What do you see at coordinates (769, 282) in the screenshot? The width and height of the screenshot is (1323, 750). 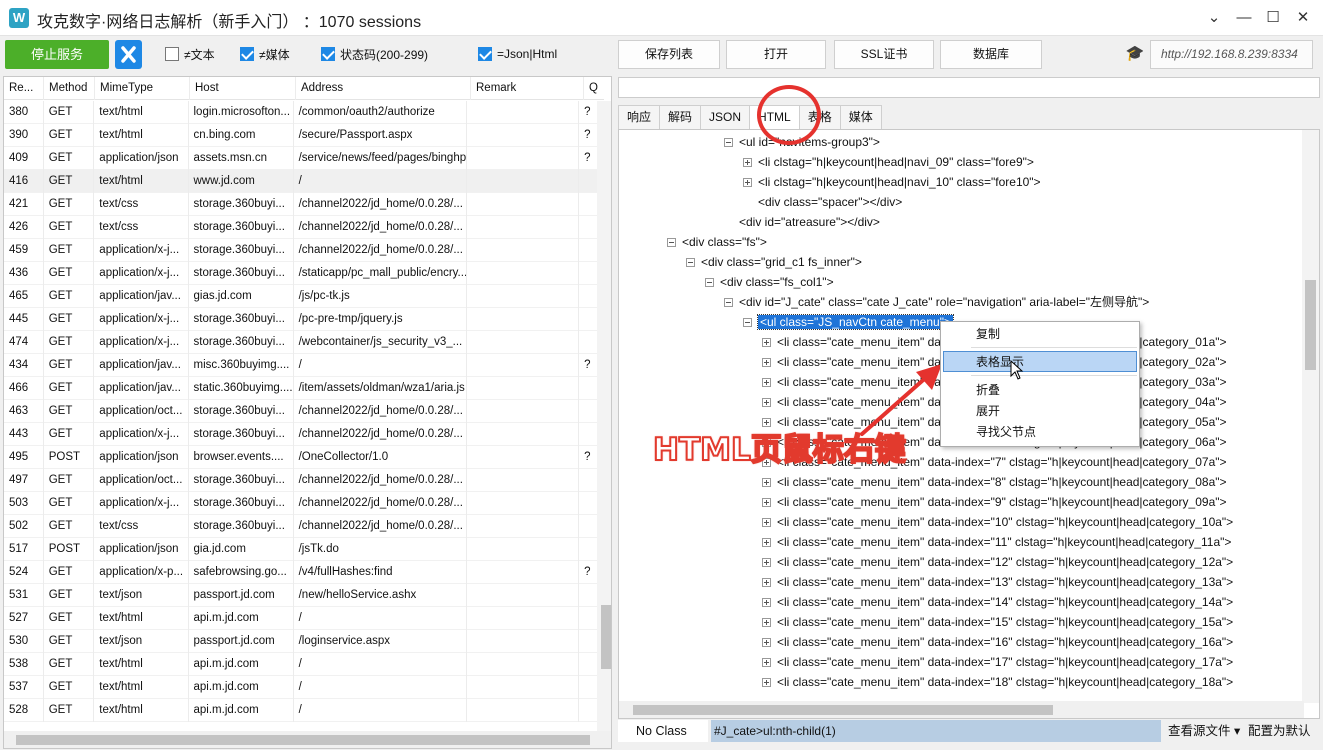 I see `tree-node: <div class="fs_col1">` at bounding box center [769, 282].